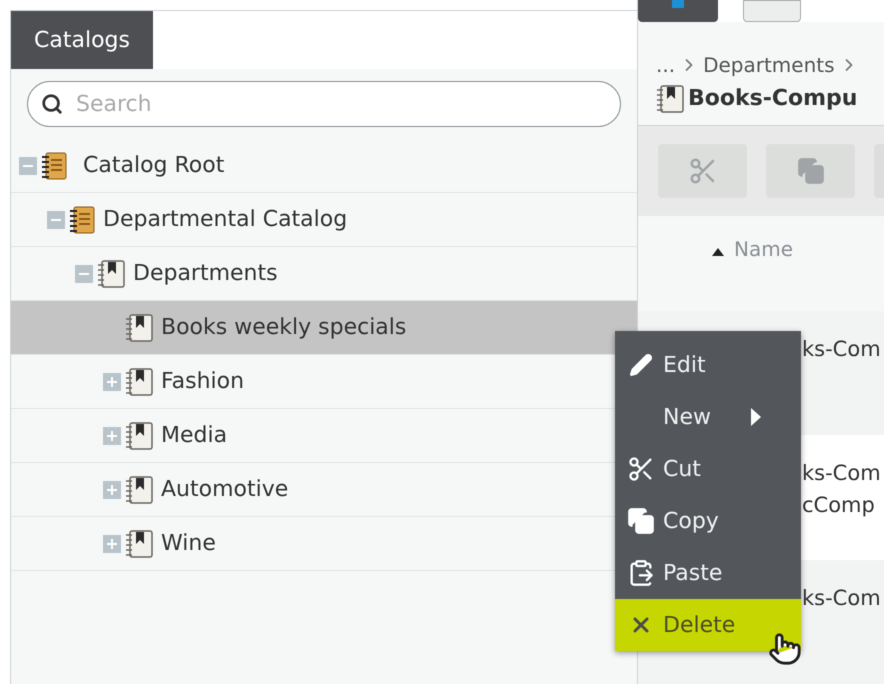 The height and width of the screenshot is (684, 884). Describe the element at coordinates (324, 104) in the screenshot. I see `search-field: Search` at that location.